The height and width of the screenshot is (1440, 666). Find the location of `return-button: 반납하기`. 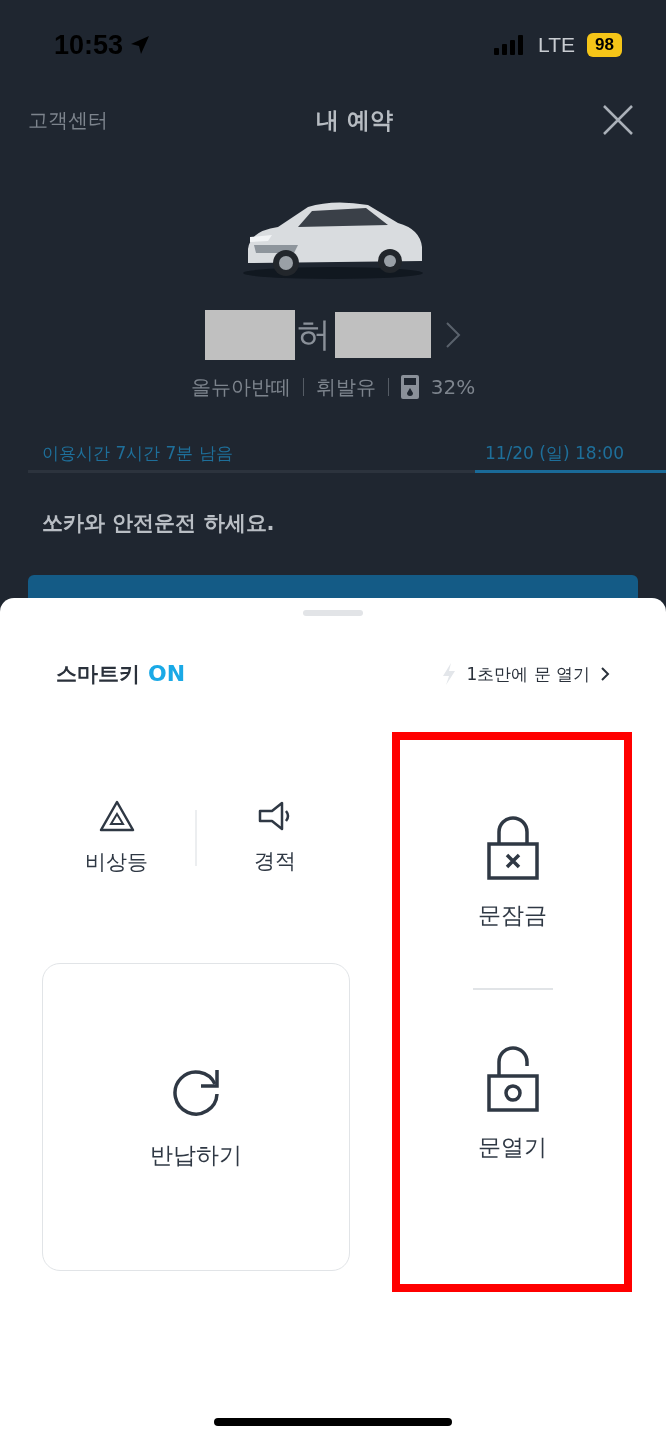

return-button: 반납하기 is located at coordinates (196, 1117).